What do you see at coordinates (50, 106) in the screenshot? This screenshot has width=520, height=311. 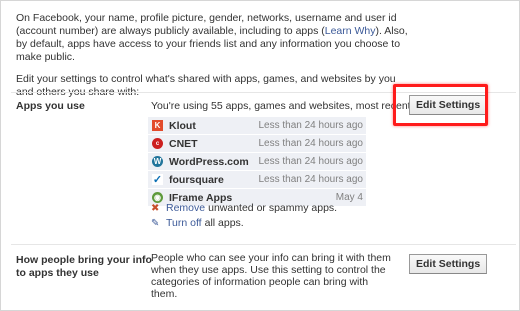 I see `apps-you-use-label: Apps you use` at bounding box center [50, 106].